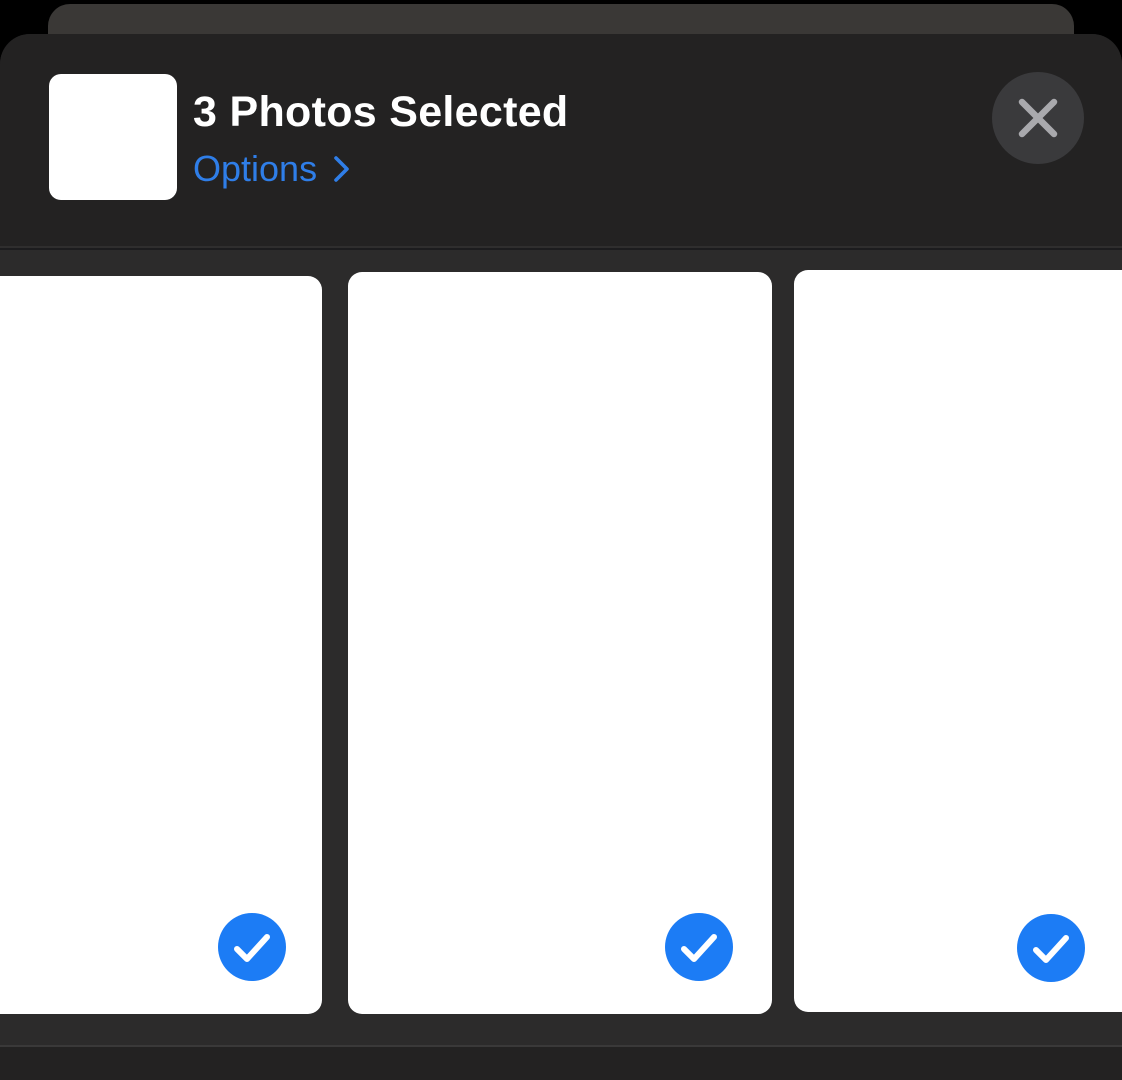 The width and height of the screenshot is (1122, 1080). I want to click on selection-title: 3 Photos Selected, so click(381, 112).